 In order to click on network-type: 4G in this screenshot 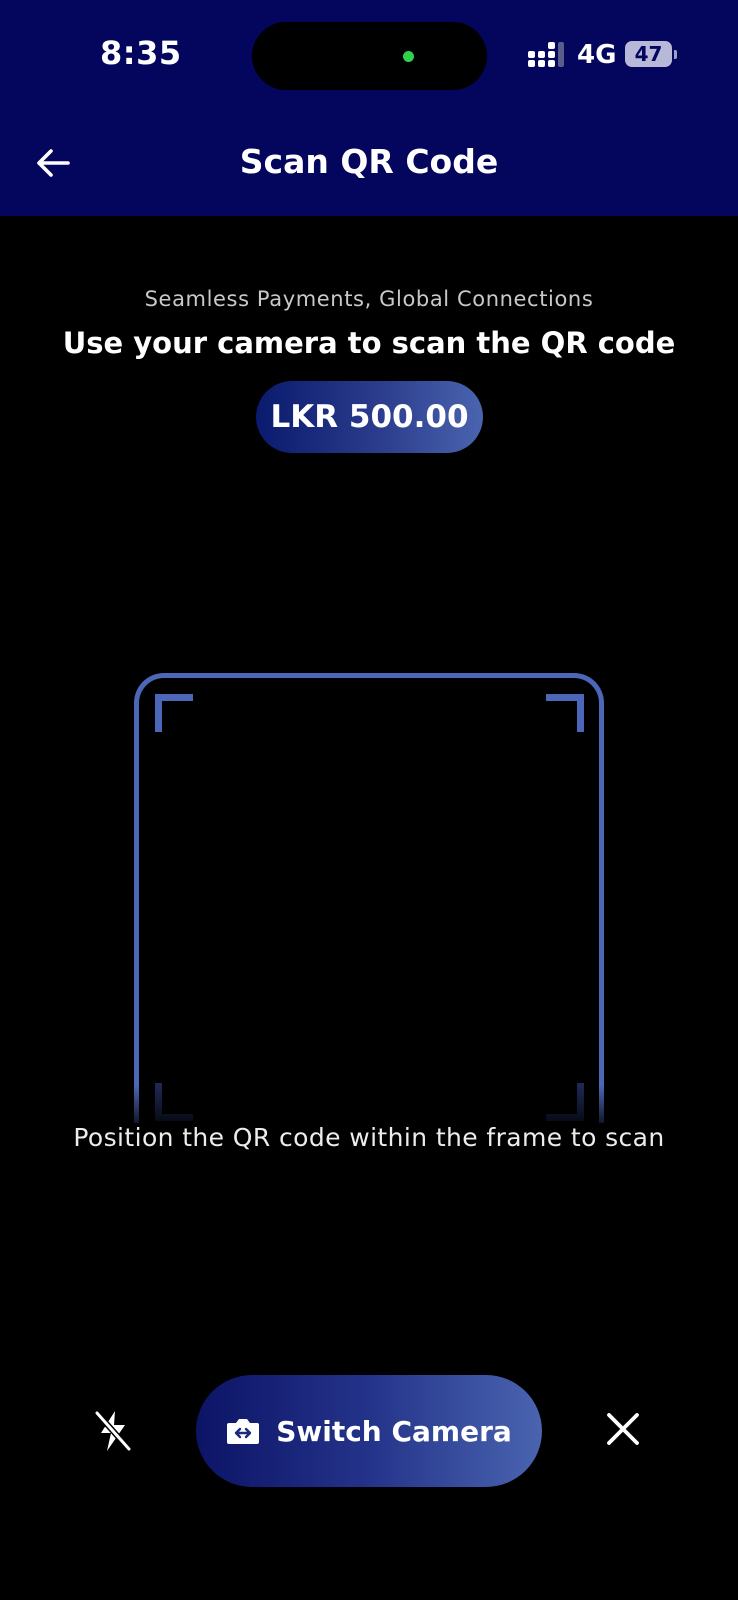, I will do `click(597, 55)`.